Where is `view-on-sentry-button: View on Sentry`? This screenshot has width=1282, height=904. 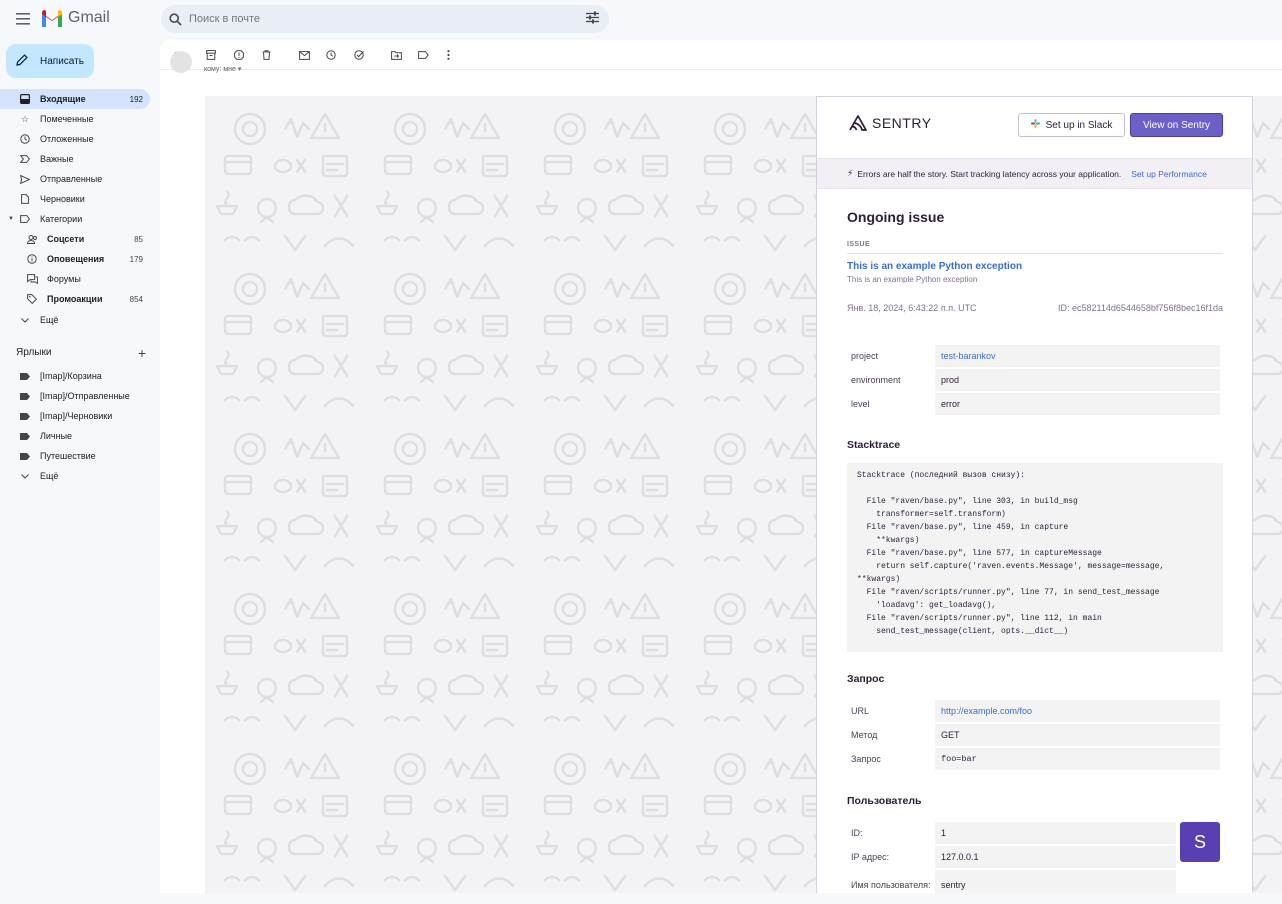 view-on-sentry-button: View on Sentry is located at coordinates (1176, 125).